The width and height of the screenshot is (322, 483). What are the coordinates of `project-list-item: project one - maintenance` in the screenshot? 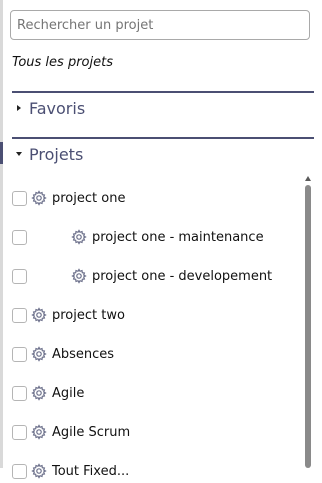 It's located at (150, 237).